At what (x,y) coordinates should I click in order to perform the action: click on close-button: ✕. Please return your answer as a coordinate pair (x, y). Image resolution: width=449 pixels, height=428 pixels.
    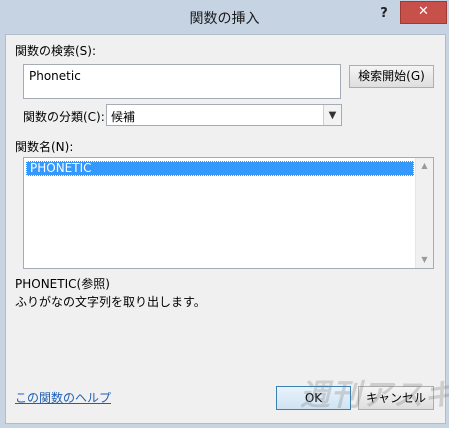
    Looking at the image, I should click on (423, 12).